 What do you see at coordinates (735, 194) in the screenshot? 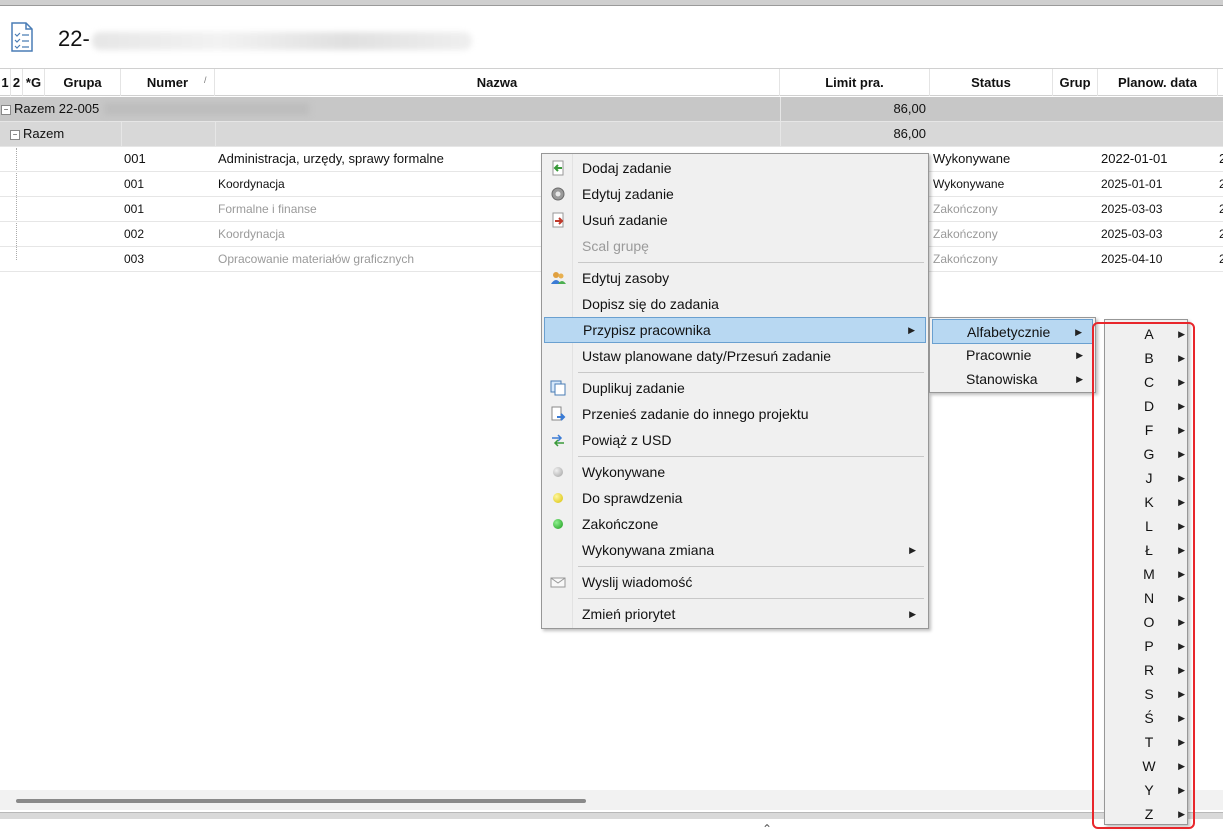
I see `menu-item-edytuj-zadanie: Edytuj zadanie` at bounding box center [735, 194].